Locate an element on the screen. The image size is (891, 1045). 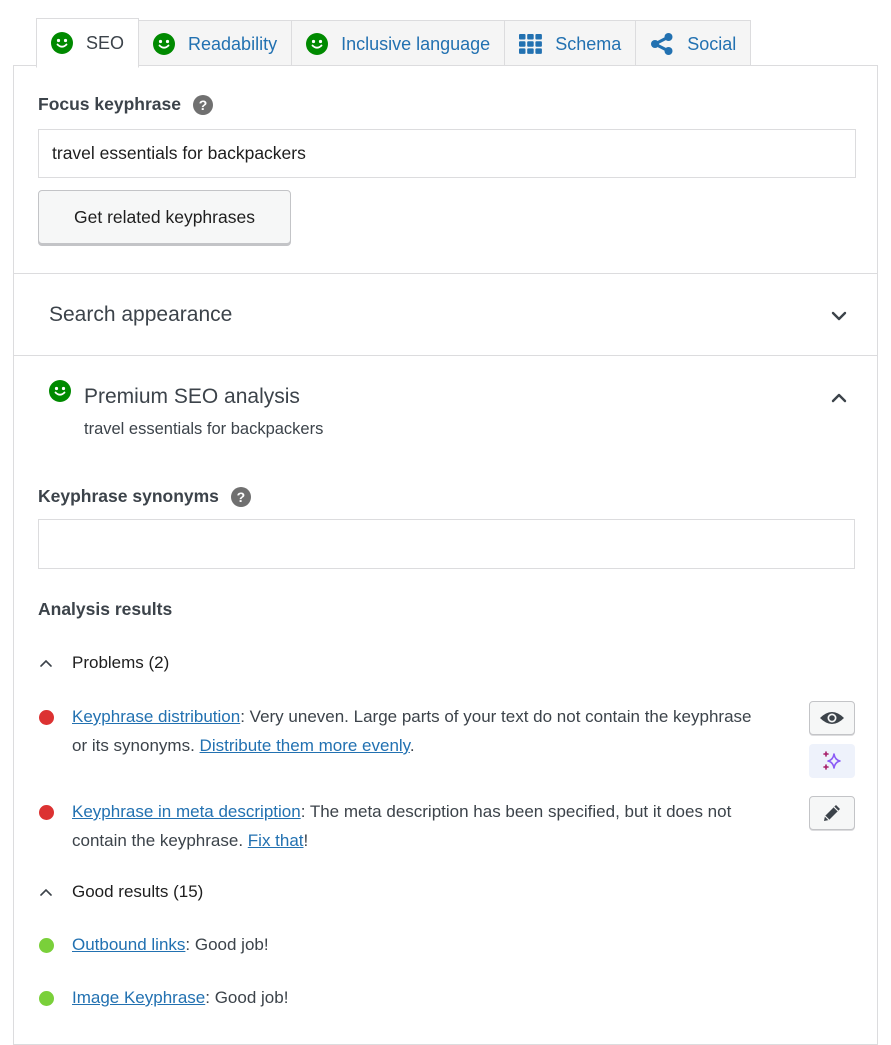
problems-group-toggle: Problems (2) is located at coordinates (103, 663).